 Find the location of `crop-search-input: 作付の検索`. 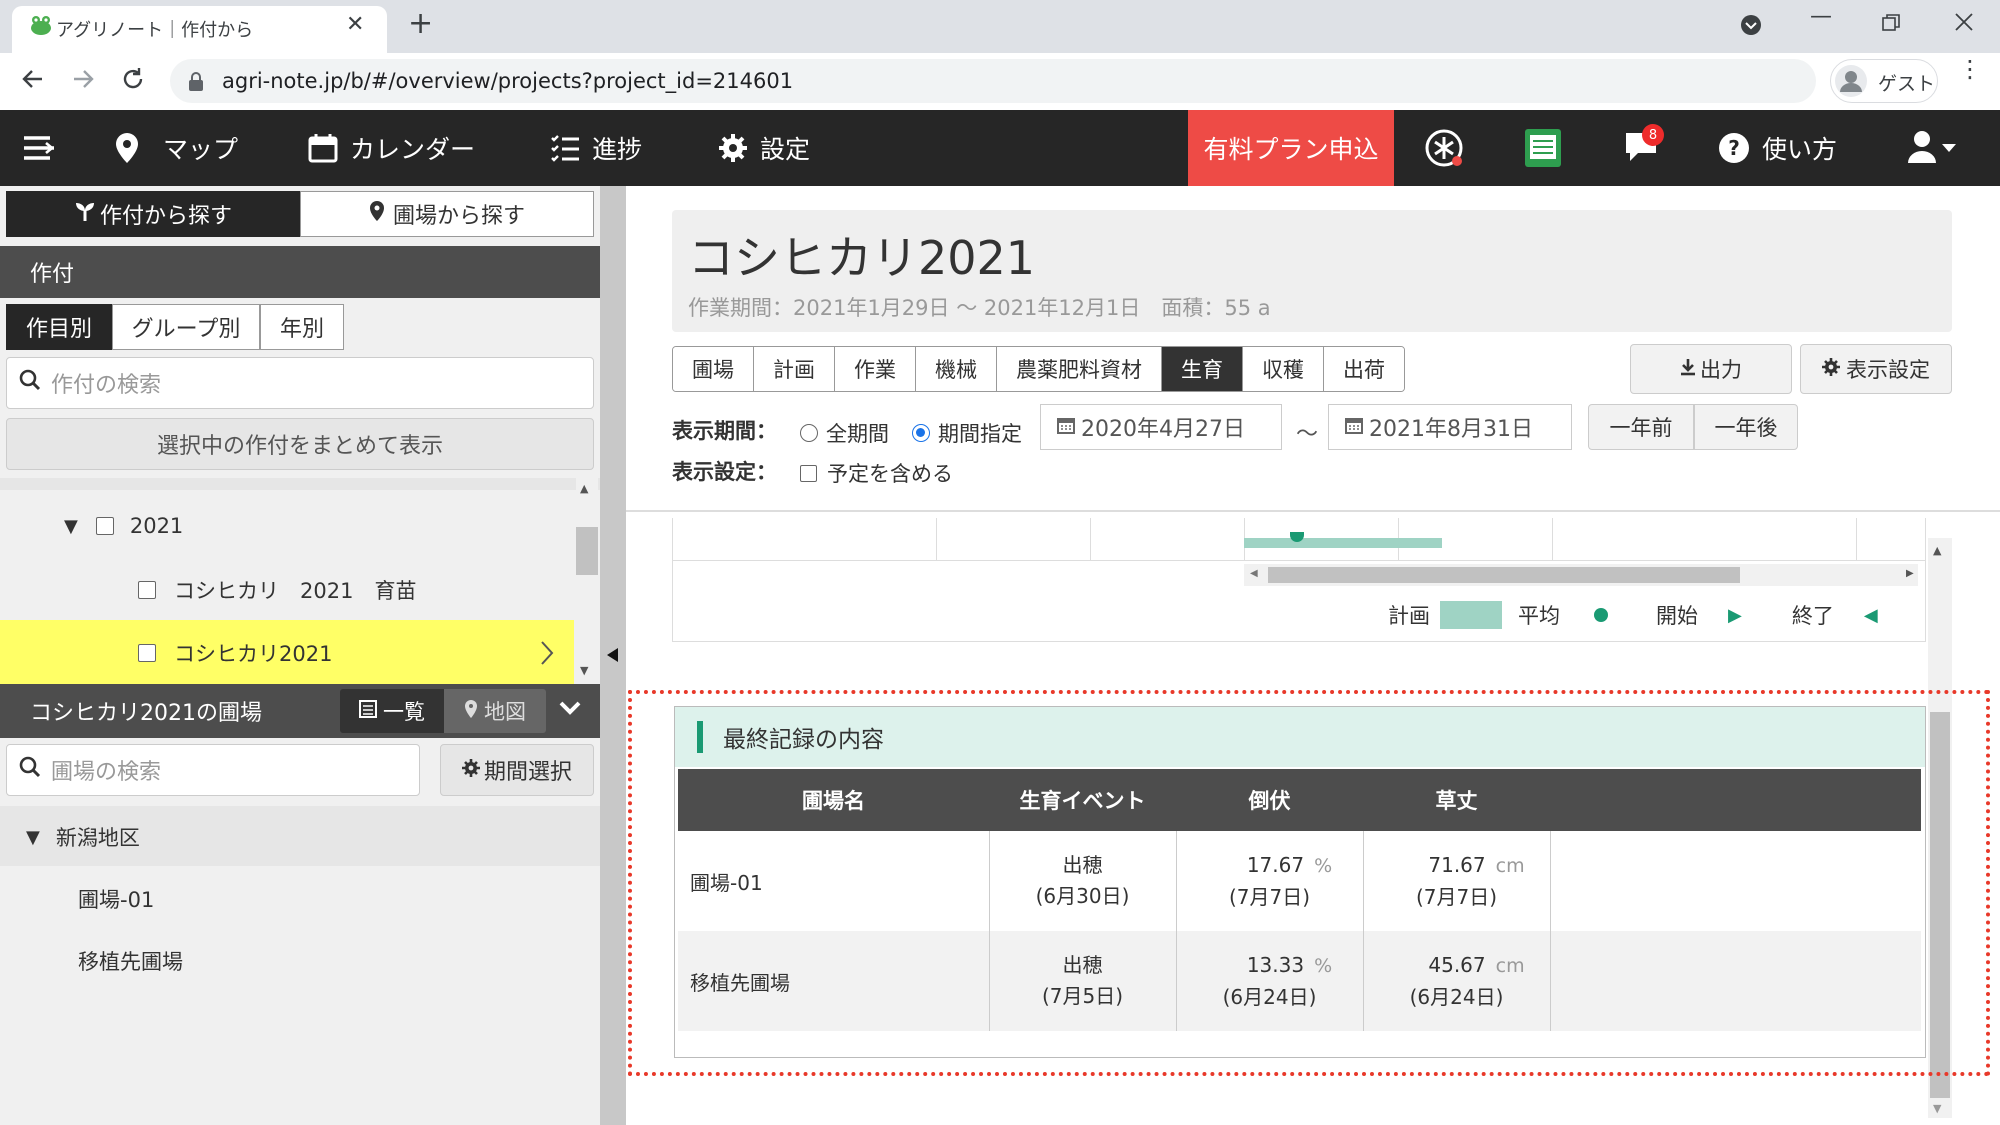

crop-search-input: 作付の検索 is located at coordinates (300, 383).